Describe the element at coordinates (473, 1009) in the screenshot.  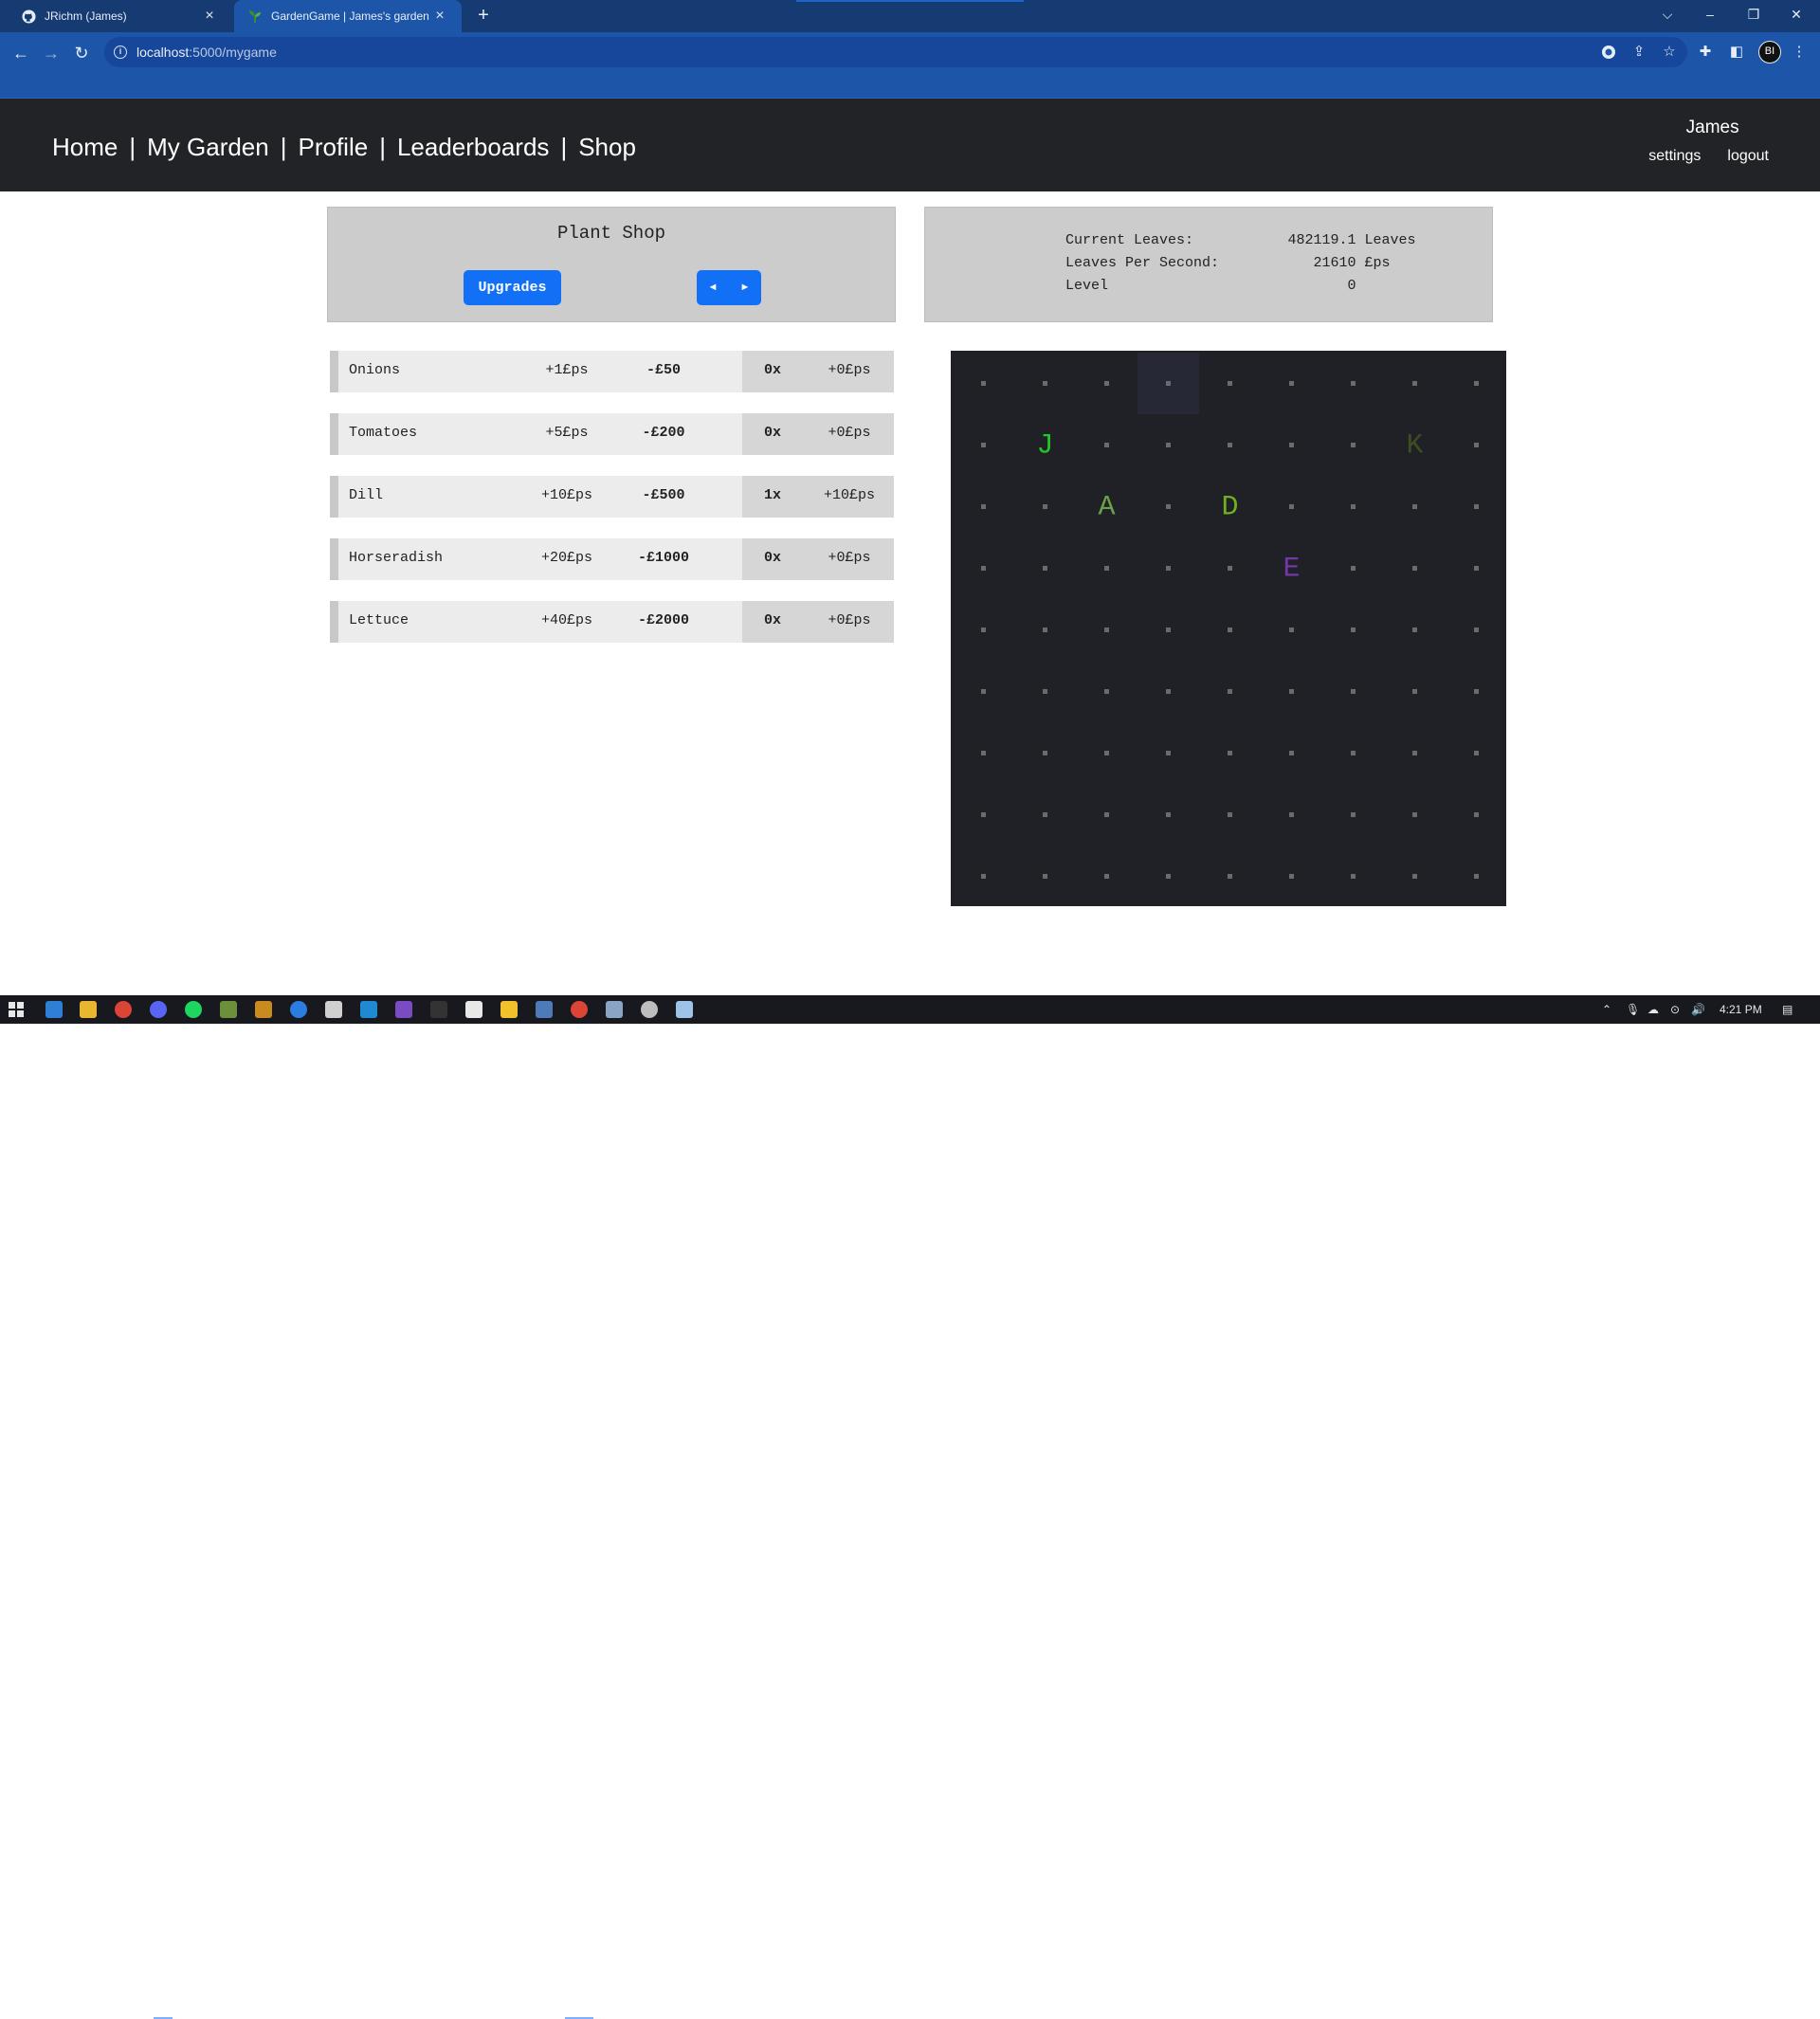
I see `pycharm-icon` at that location.